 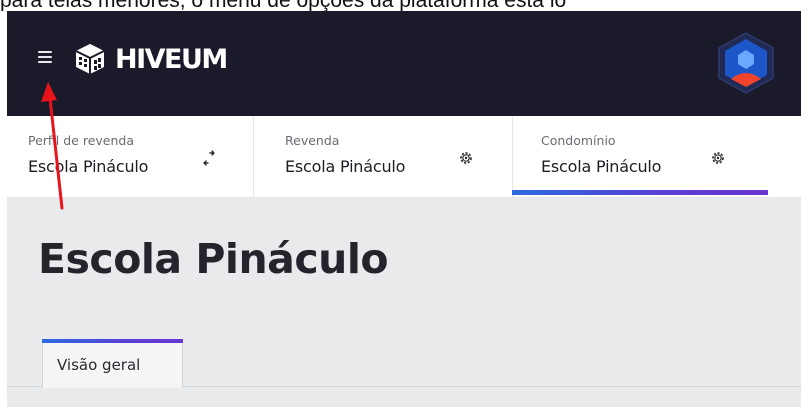 I want to click on brand-name: HIVEUM, so click(x=171, y=59).